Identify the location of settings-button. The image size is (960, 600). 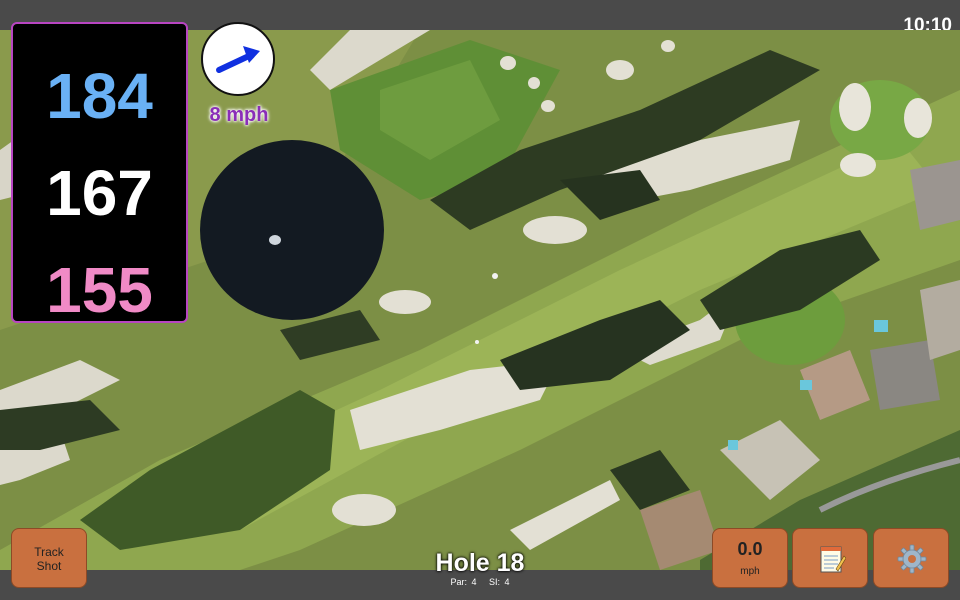
(911, 558).